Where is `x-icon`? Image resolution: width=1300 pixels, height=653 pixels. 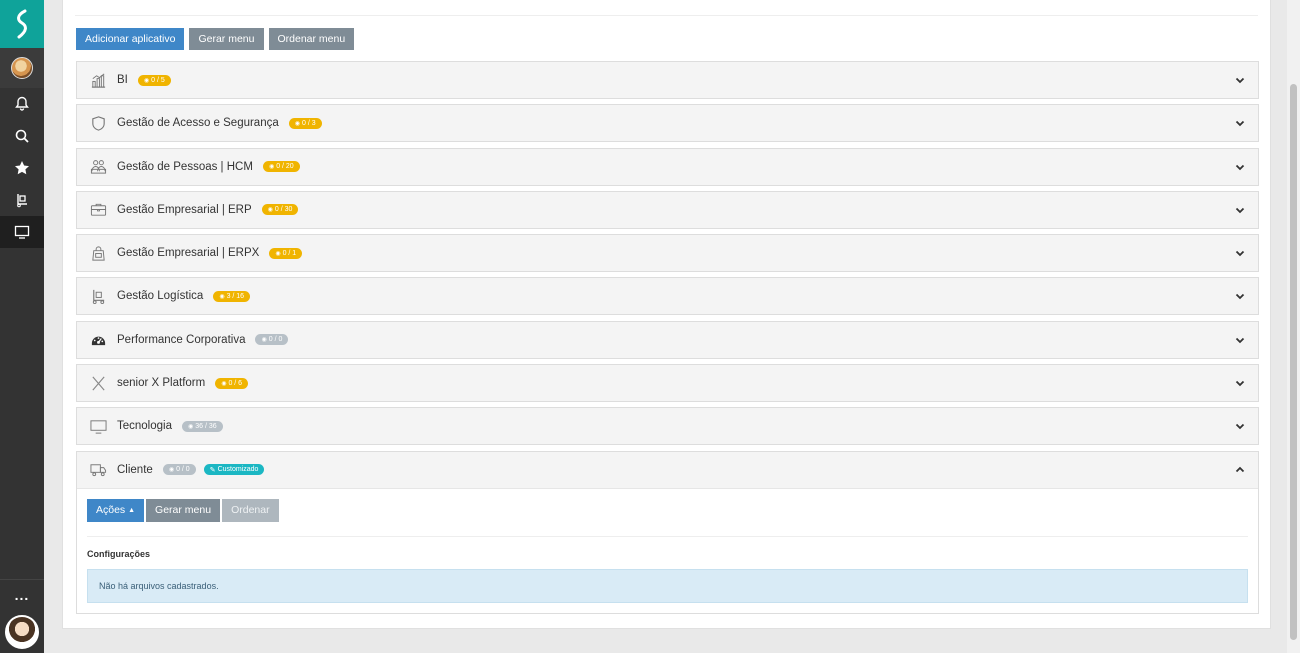 x-icon is located at coordinates (98, 383).